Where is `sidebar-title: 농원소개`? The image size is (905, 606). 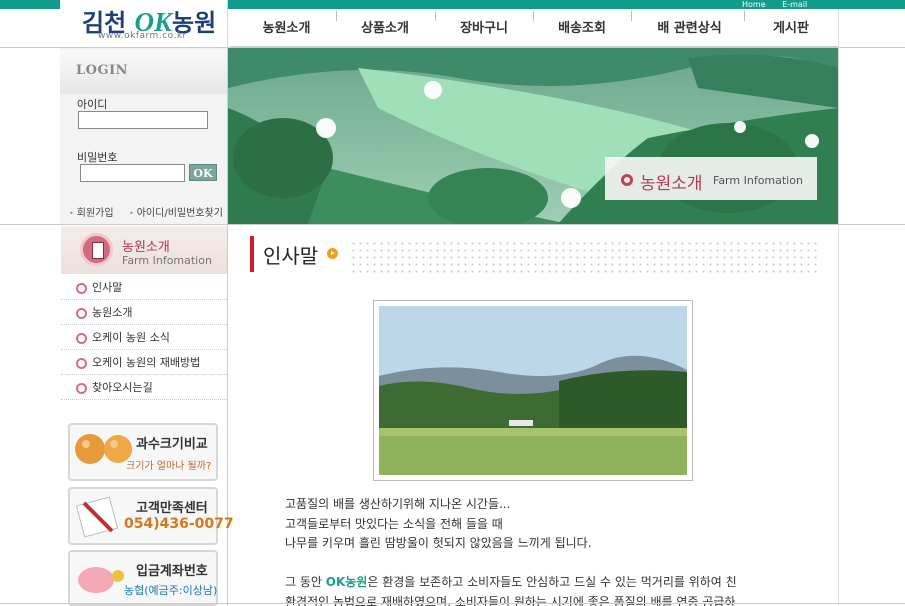 sidebar-title: 농원소개 is located at coordinates (146, 247).